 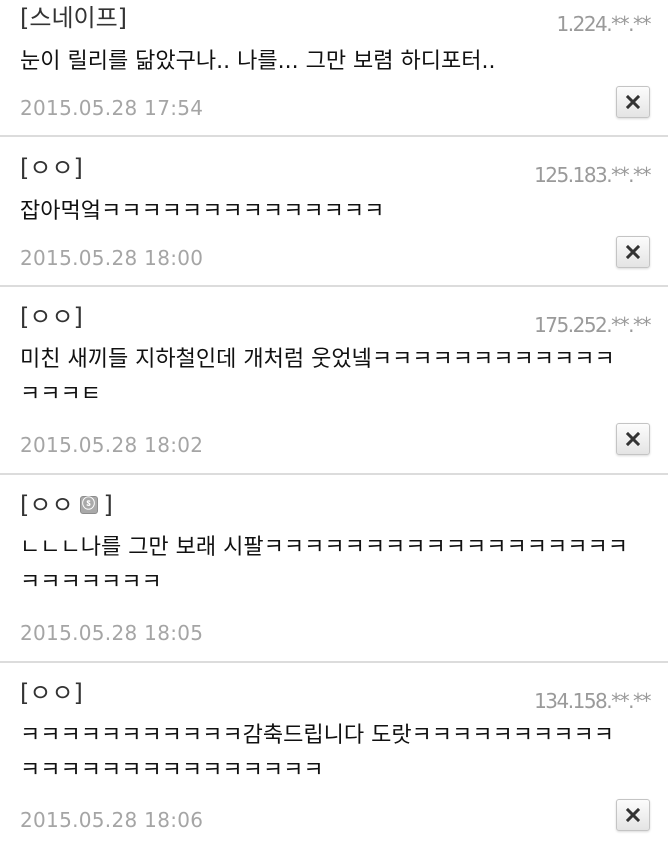 What do you see at coordinates (317, 377) in the screenshot?
I see `comment-text: 미친 새끼들 지하철인데 개처럼 웃었넼ㅋㅋㅋㅋㅋㅋㅋㅋㅋㅋㅋㅋㅋㅋㅋㅌ` at bounding box center [317, 377].